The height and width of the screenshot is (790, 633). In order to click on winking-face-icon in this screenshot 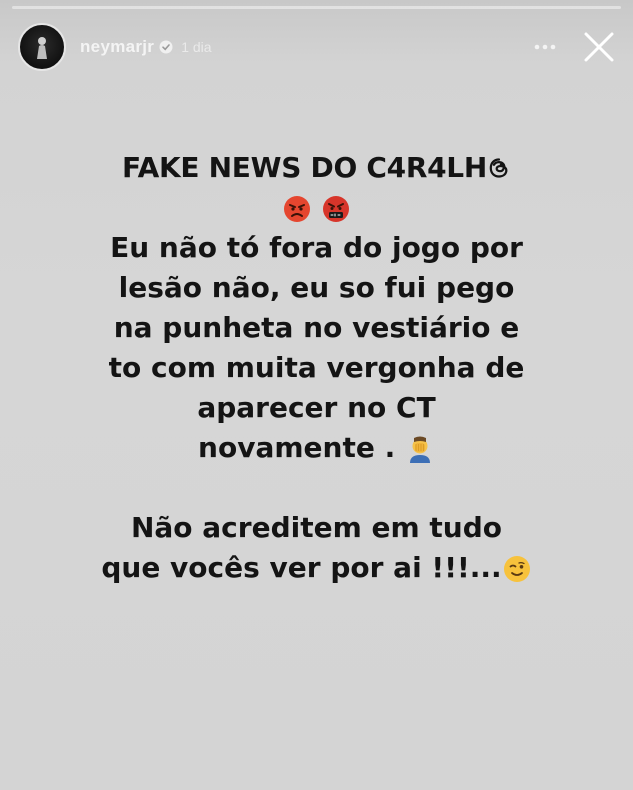, I will do `click(517, 569)`.